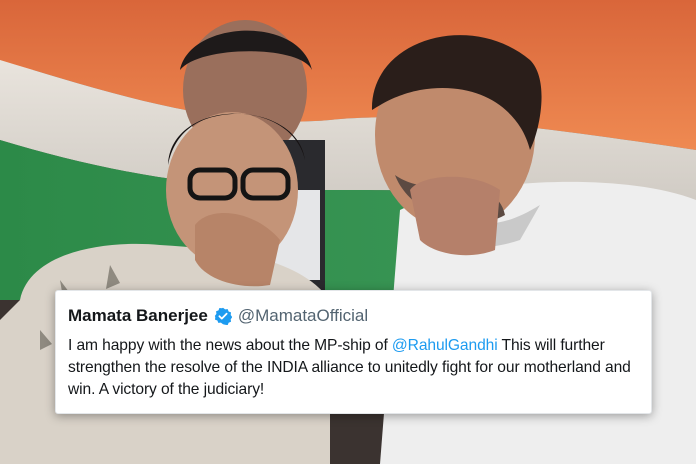 This screenshot has width=696, height=464. What do you see at coordinates (223, 316) in the screenshot?
I see `verified-badge-icon` at bounding box center [223, 316].